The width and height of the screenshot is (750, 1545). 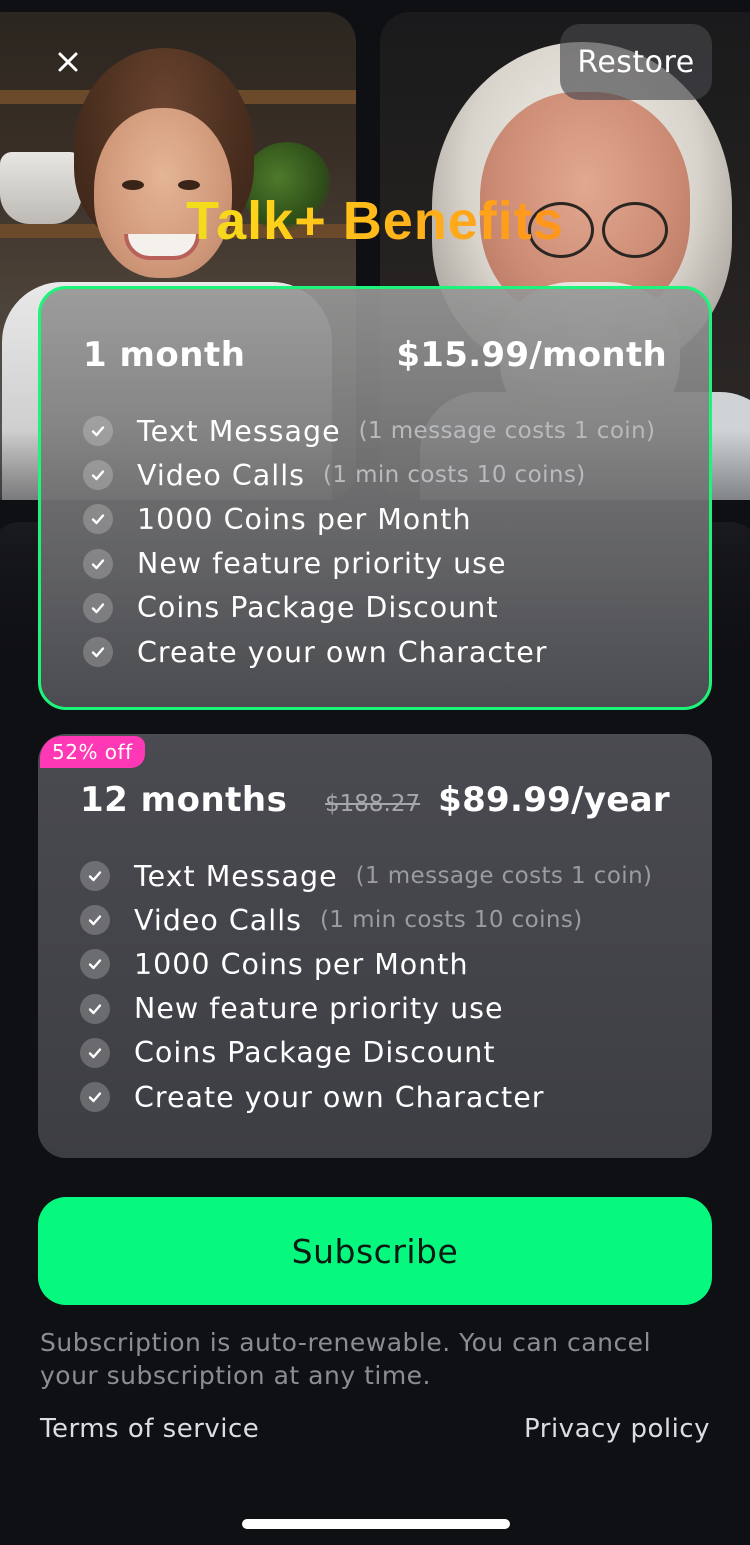 What do you see at coordinates (376, 1524) in the screenshot?
I see `home-indicator` at bounding box center [376, 1524].